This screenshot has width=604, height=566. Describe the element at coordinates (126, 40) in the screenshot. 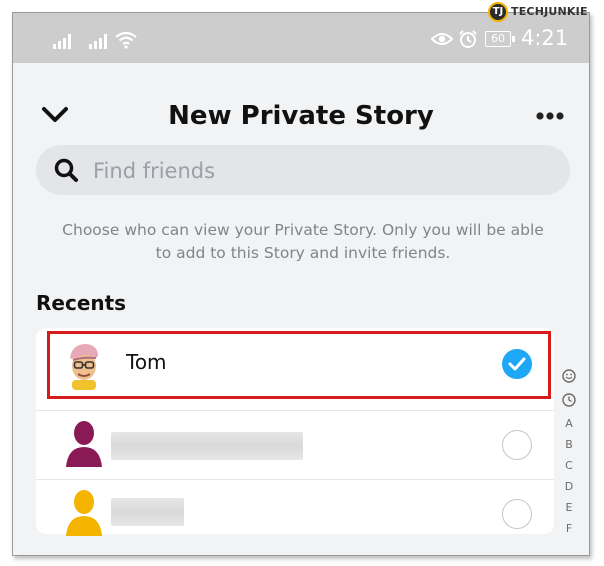

I see `wifi-icon` at that location.